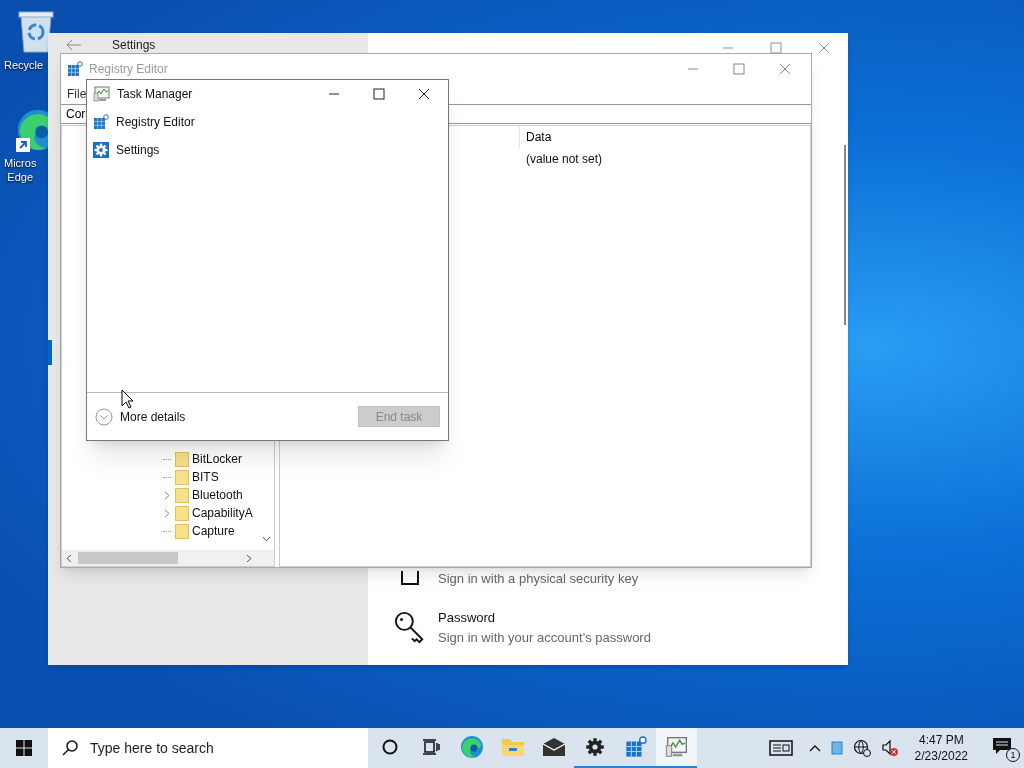 The width and height of the screenshot is (1024, 768). I want to click on window-title: Settings, so click(134, 45).